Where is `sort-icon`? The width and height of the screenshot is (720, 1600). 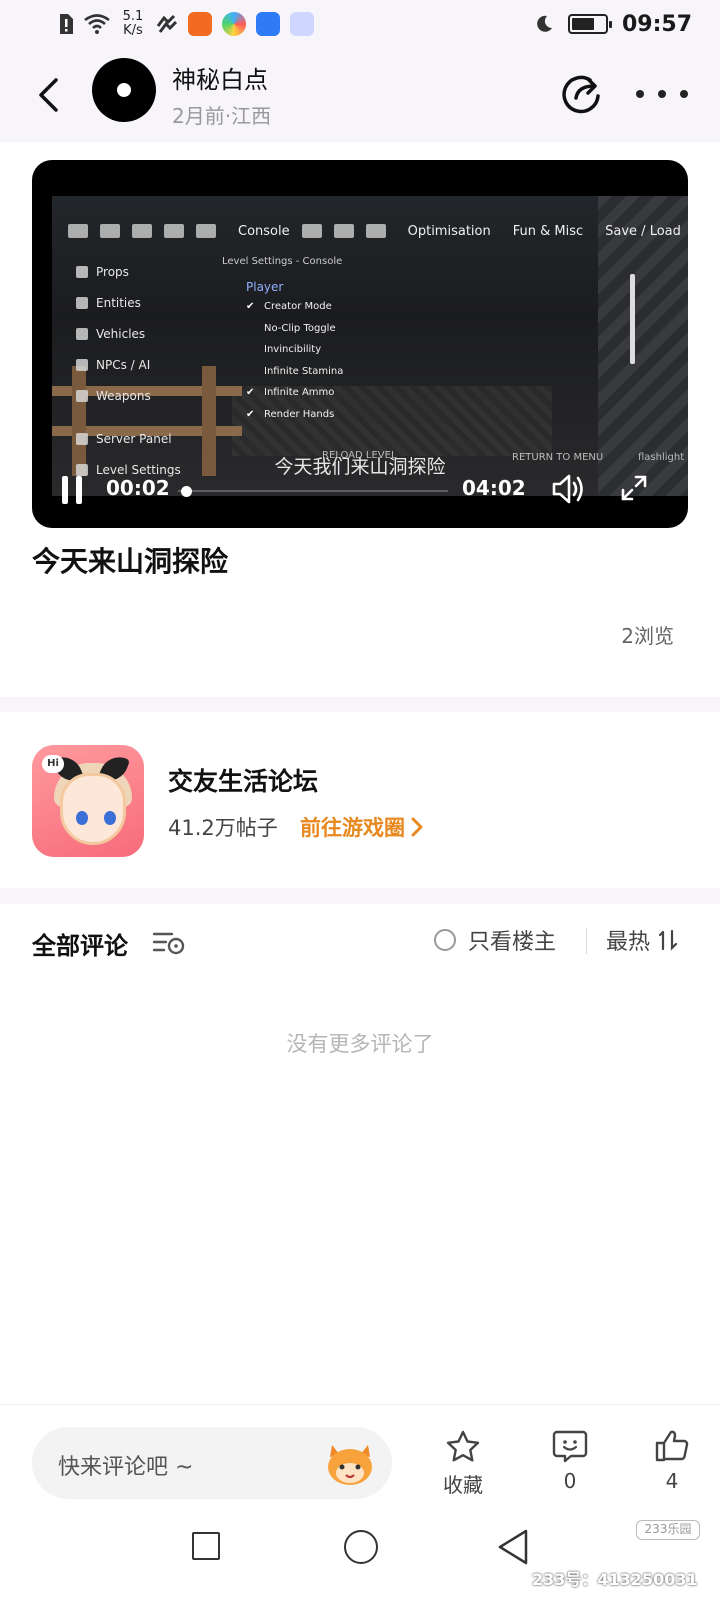
sort-icon is located at coordinates (668, 940).